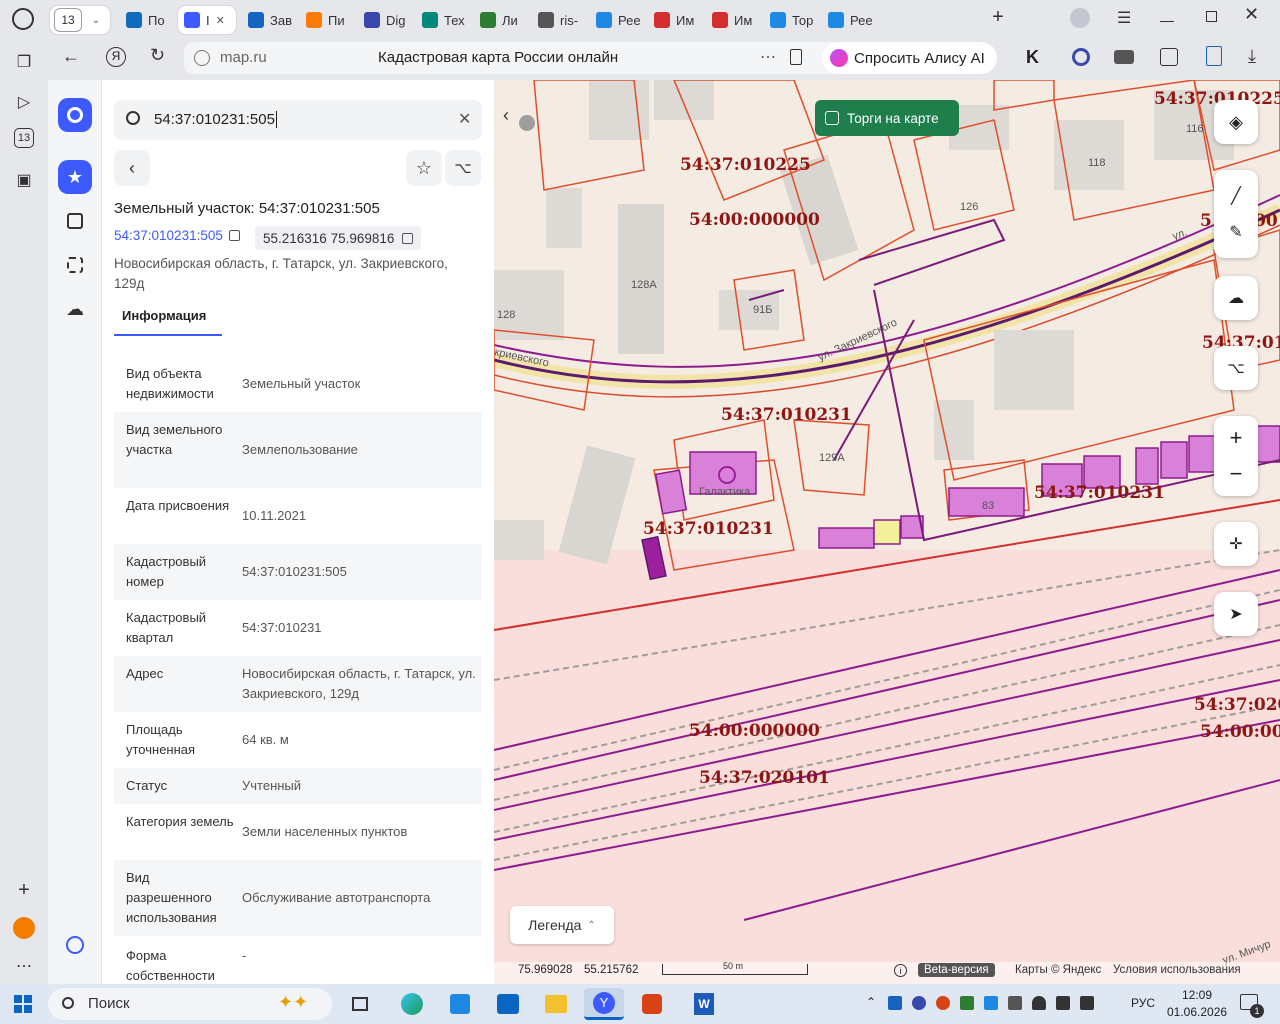 The height and width of the screenshot is (1024, 1280). I want to click on info-key: Вид объекта недвижимости, so click(170, 383).